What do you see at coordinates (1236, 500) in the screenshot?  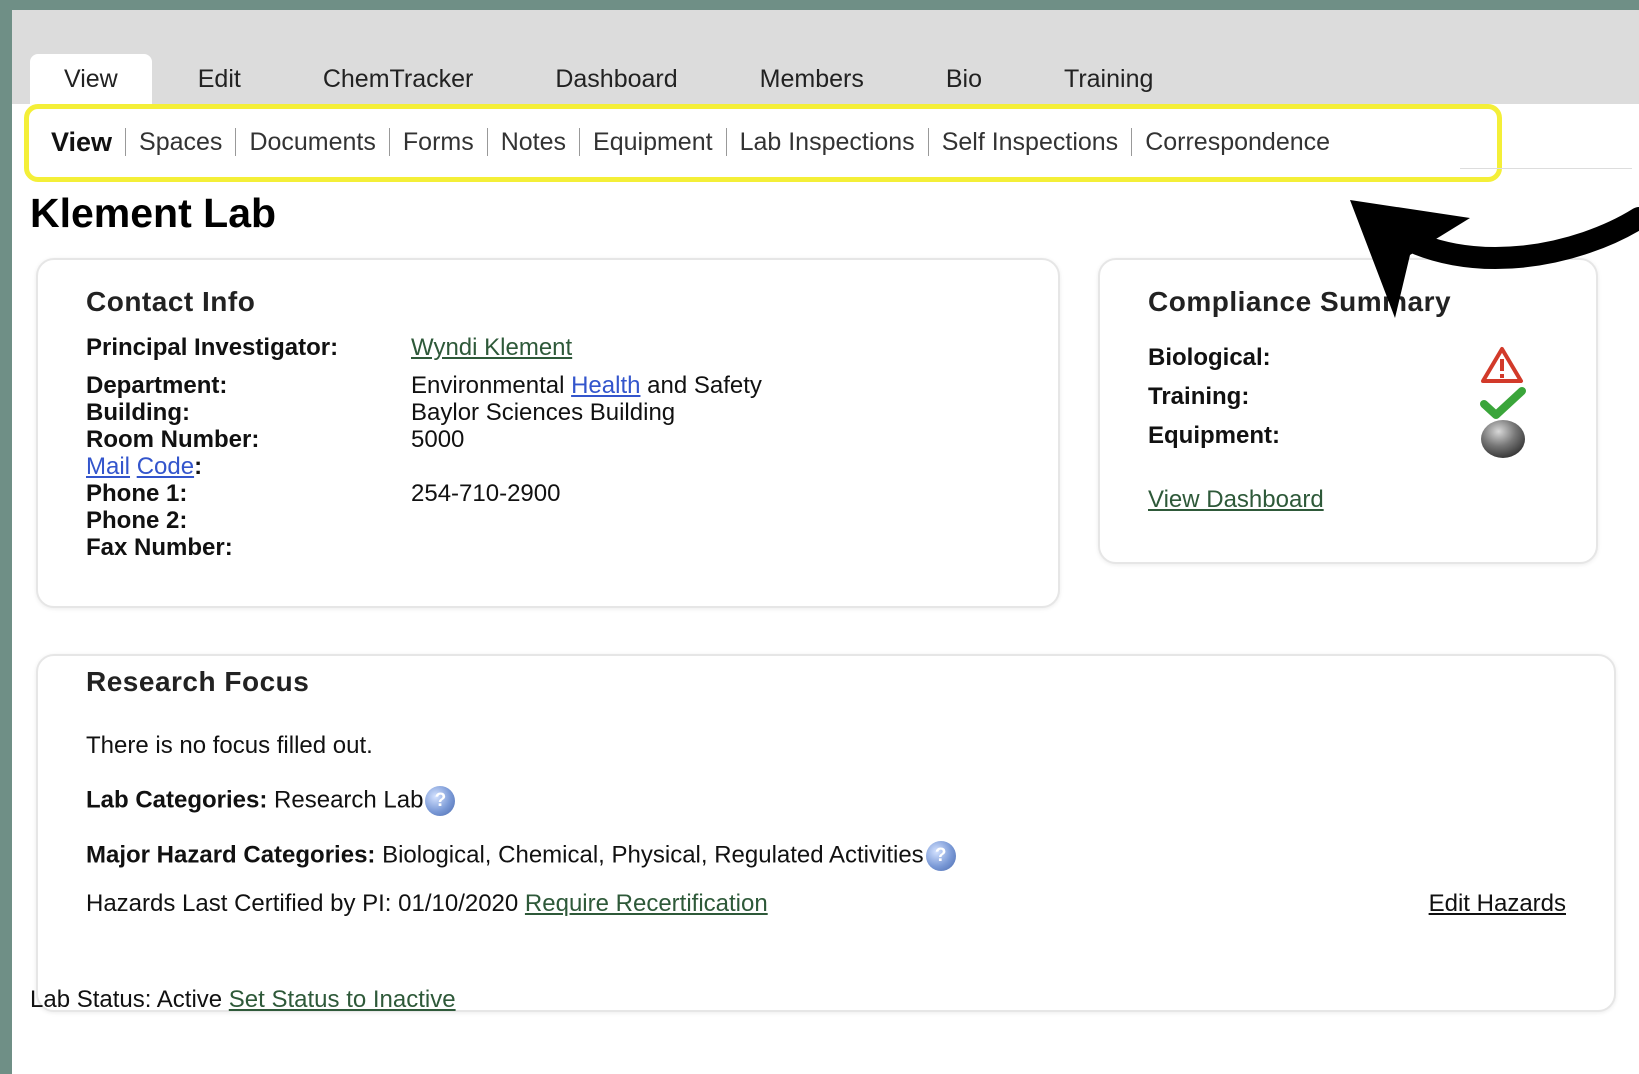 I see `view-dashboard-link: View Dashboard` at bounding box center [1236, 500].